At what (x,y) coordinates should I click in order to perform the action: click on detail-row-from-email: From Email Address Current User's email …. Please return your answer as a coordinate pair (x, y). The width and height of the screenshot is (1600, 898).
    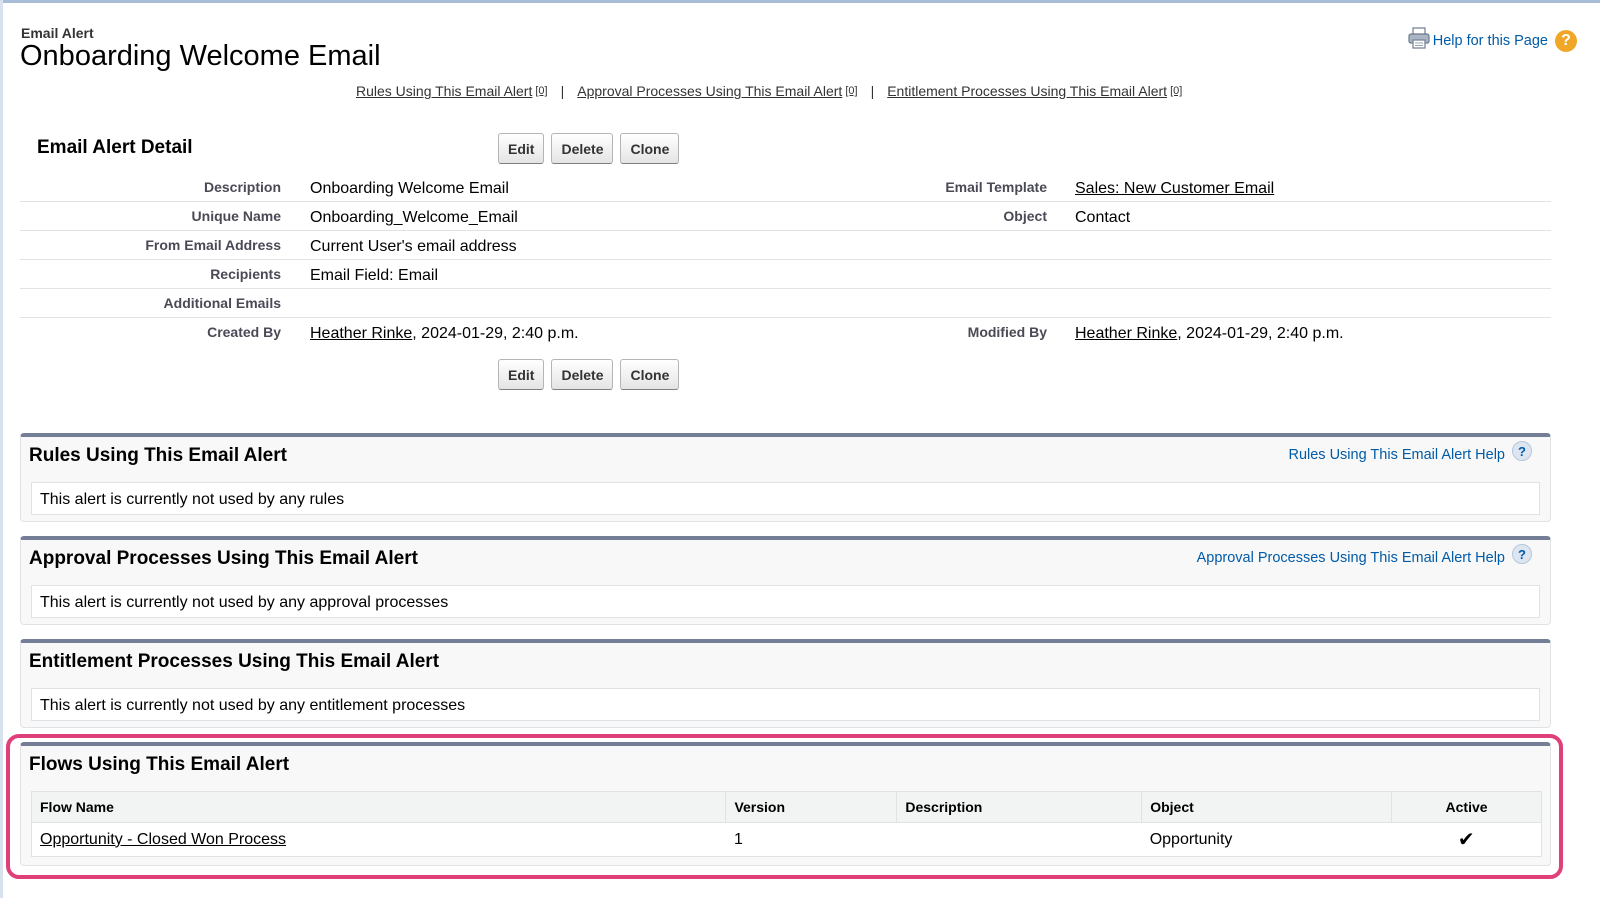
    Looking at the image, I should click on (785, 245).